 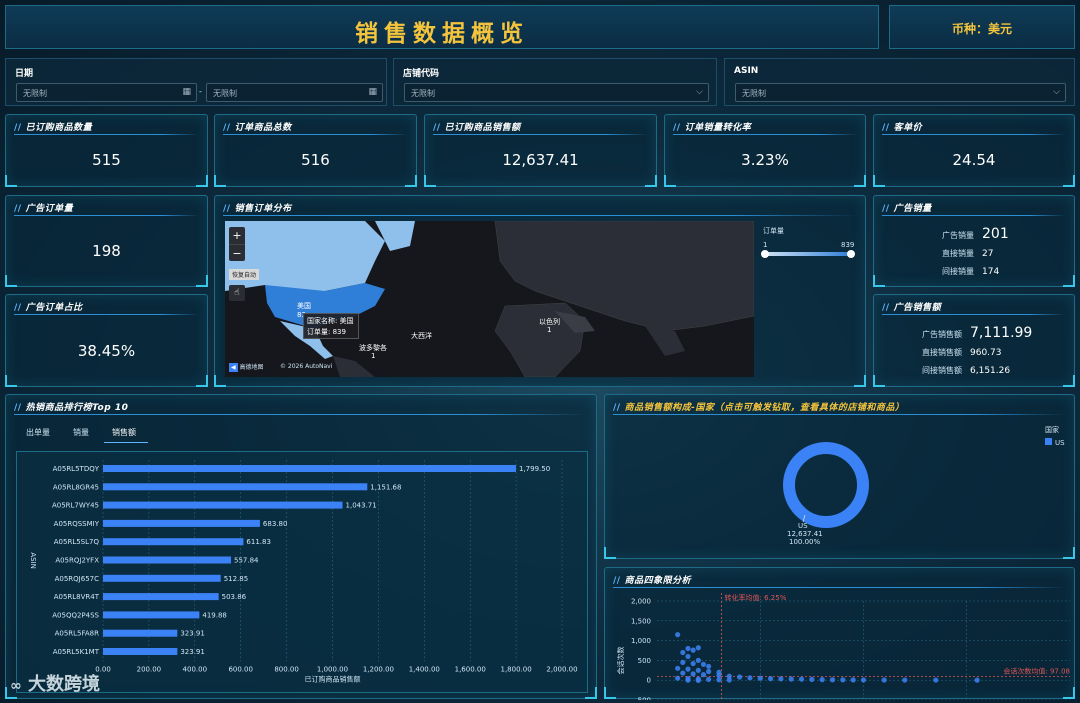 What do you see at coordinates (106, 241) in the screenshot?
I see `ad-orders-panel: //广告订单量 198` at bounding box center [106, 241].